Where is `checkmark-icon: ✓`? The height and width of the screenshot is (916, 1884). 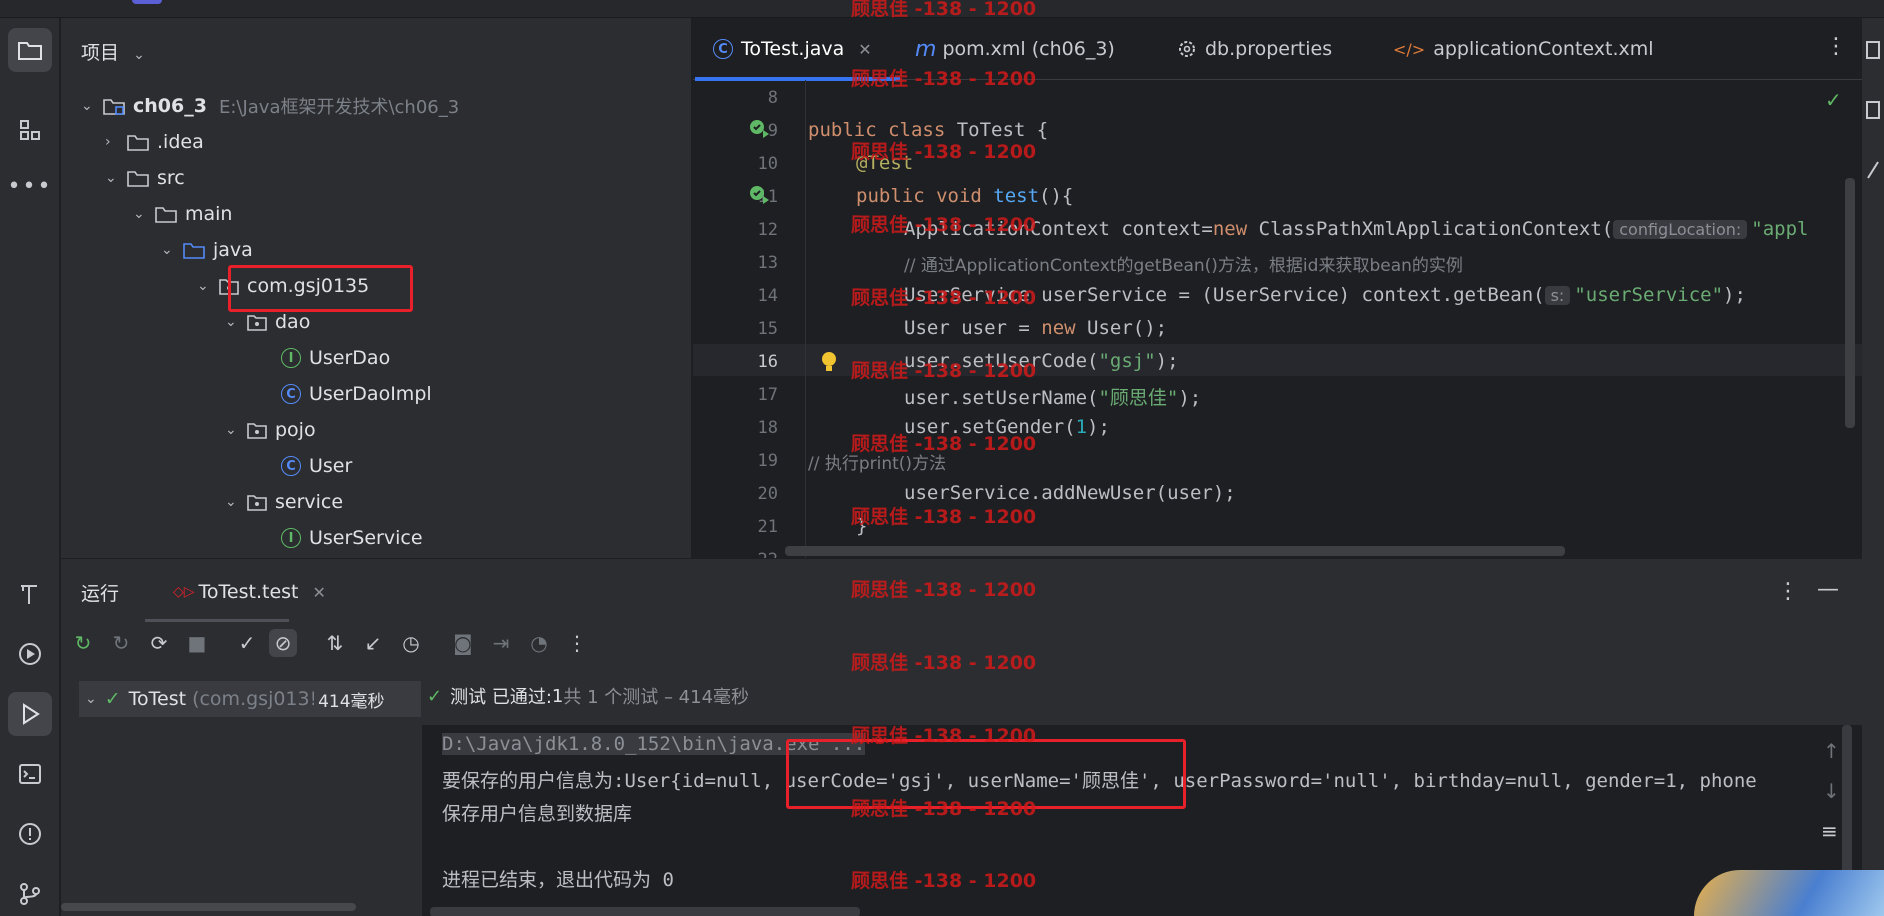
checkmark-icon: ✓ is located at coordinates (1833, 100).